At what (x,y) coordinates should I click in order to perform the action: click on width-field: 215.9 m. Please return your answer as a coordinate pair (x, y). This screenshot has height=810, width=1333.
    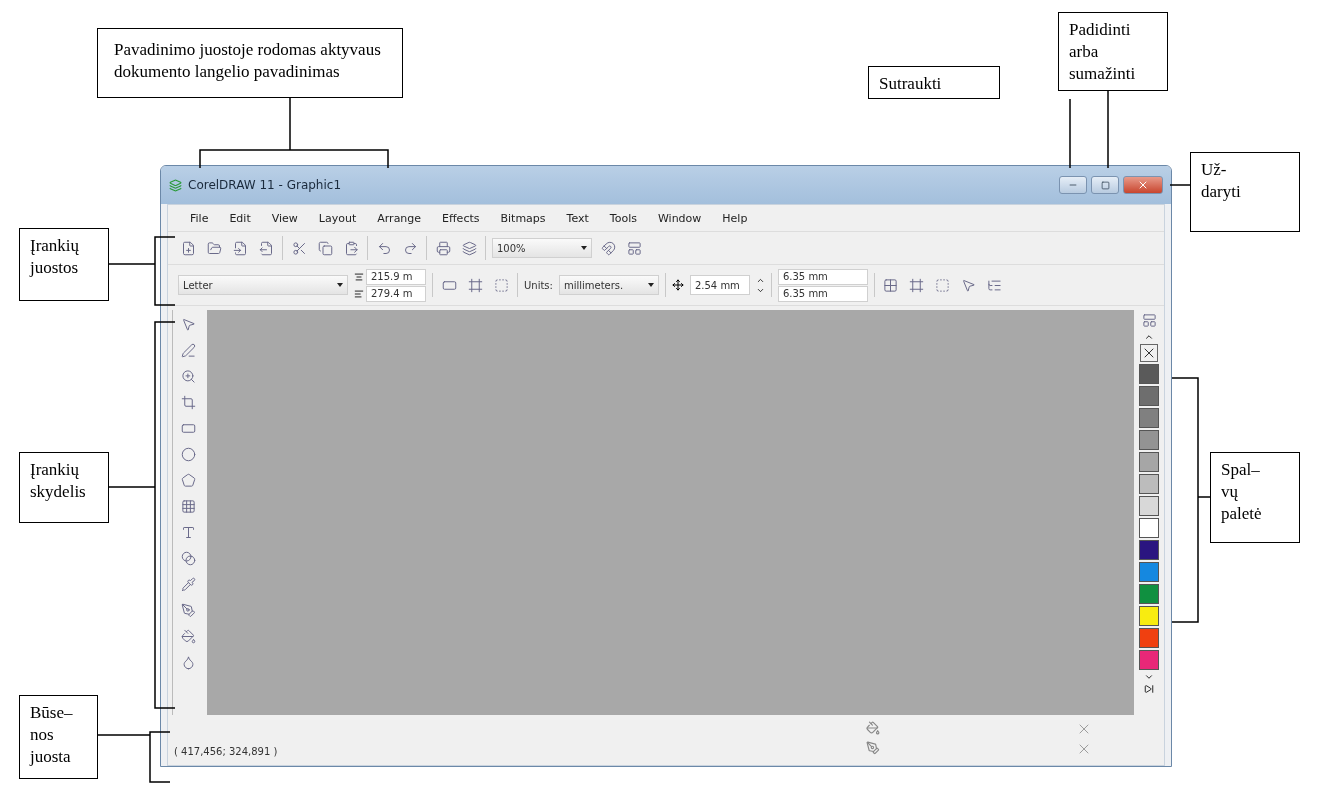
    Looking at the image, I should click on (396, 276).